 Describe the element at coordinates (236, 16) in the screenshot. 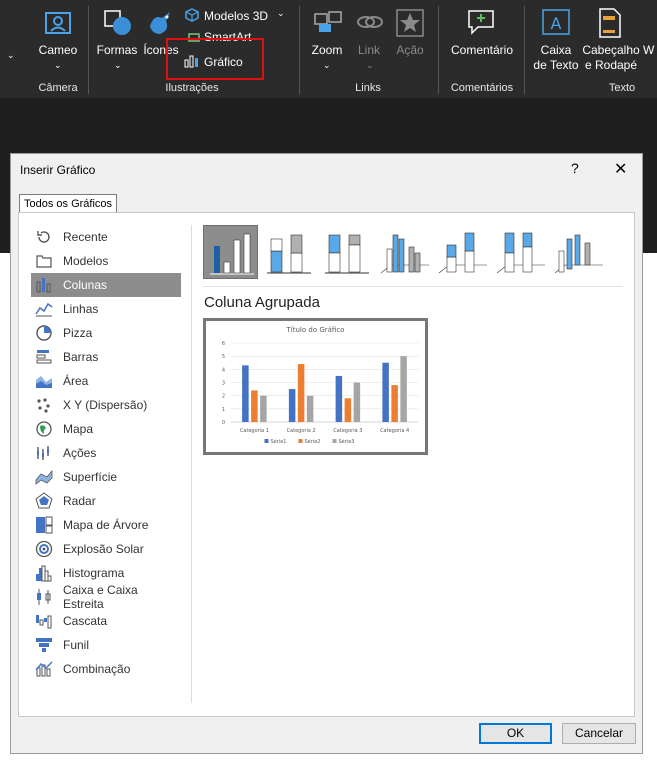

I see `models3d-button: Modelos 3D` at that location.